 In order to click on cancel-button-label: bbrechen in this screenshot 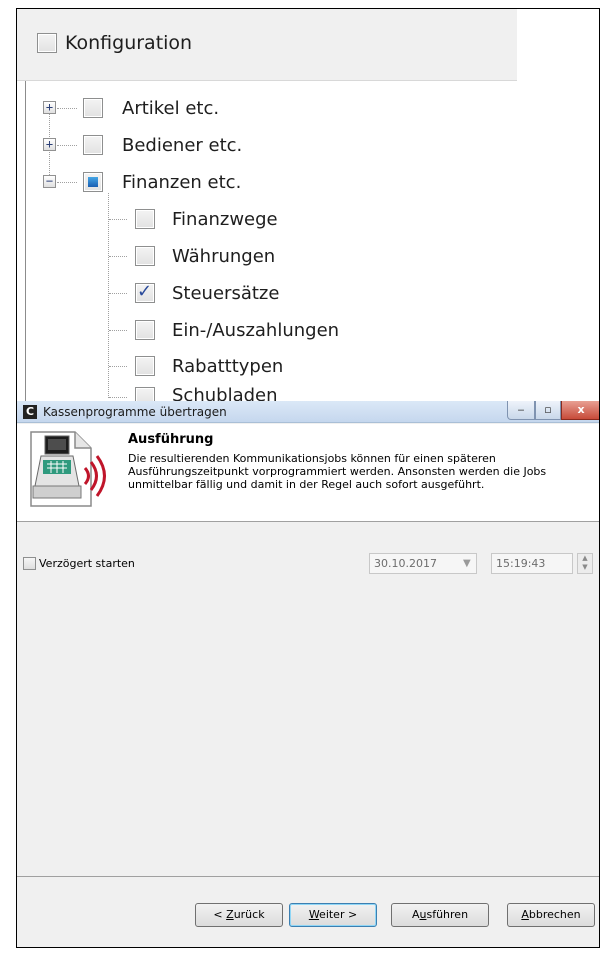, I will do `click(554, 914)`.